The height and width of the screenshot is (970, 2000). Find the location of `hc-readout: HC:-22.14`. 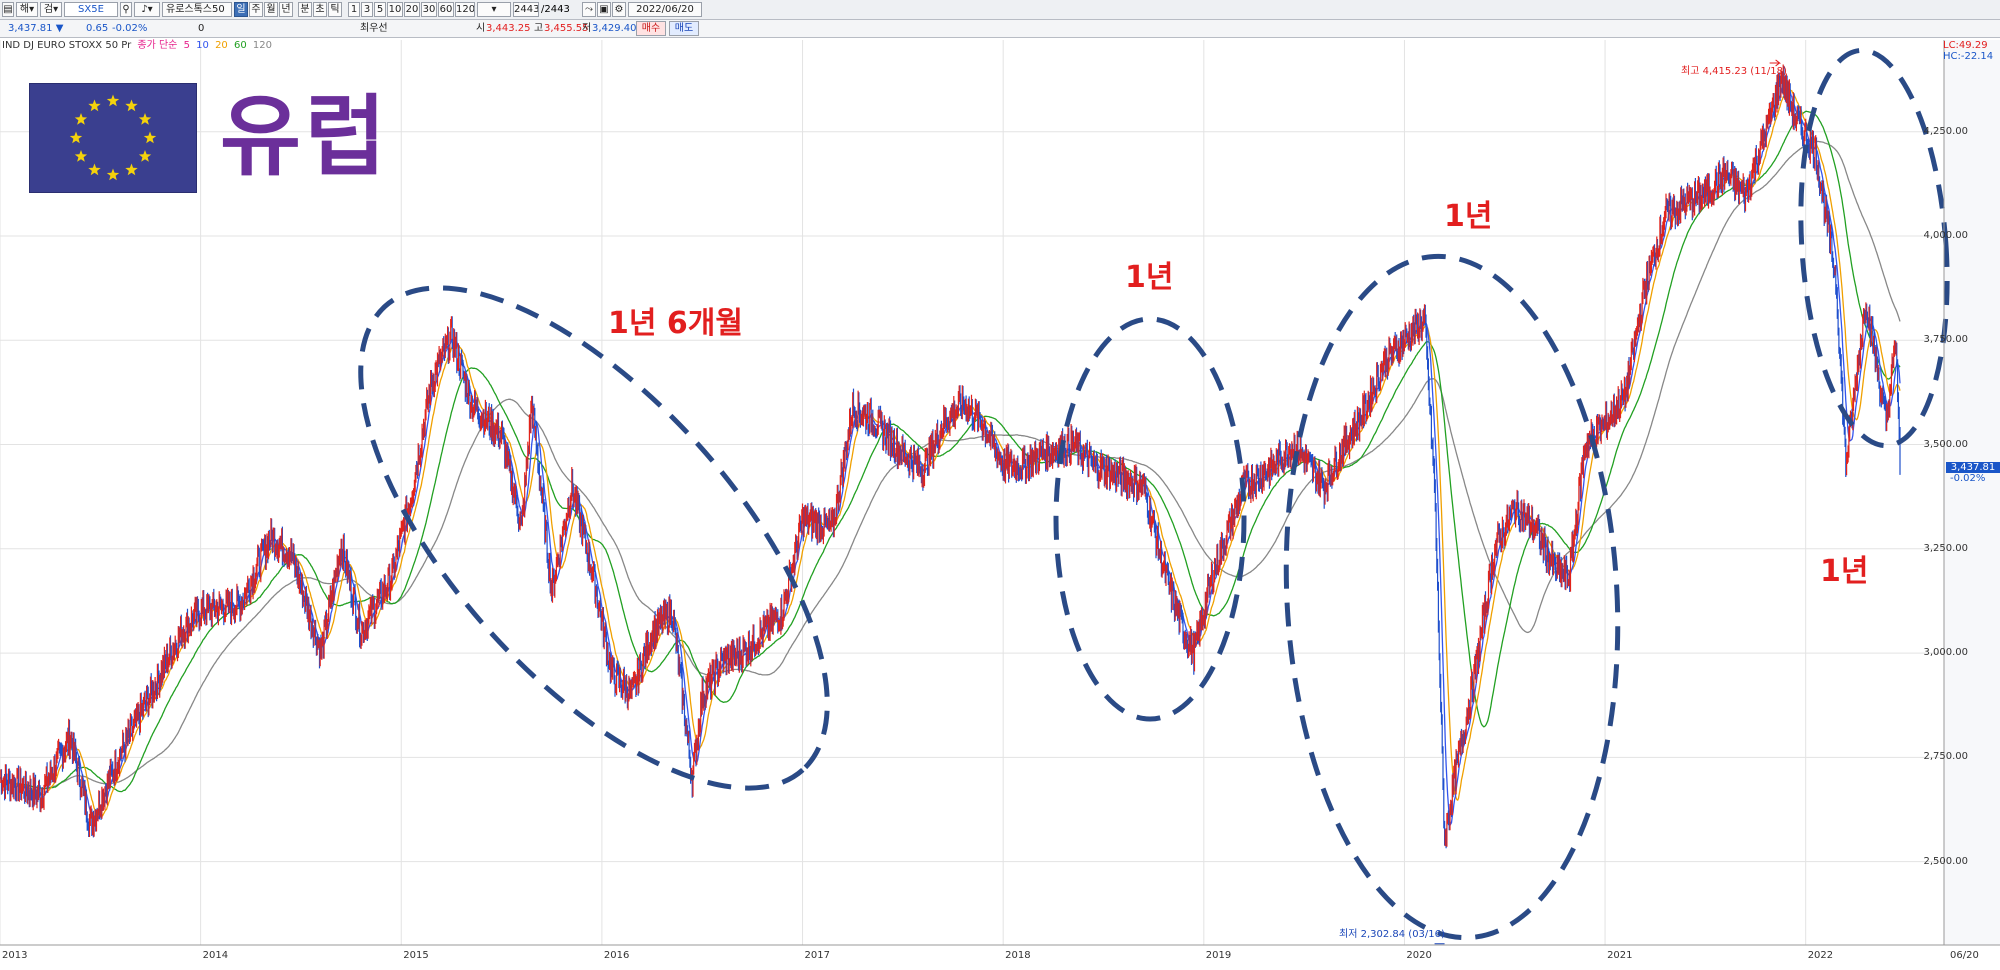

hc-readout: HC:-22.14 is located at coordinates (1968, 56).